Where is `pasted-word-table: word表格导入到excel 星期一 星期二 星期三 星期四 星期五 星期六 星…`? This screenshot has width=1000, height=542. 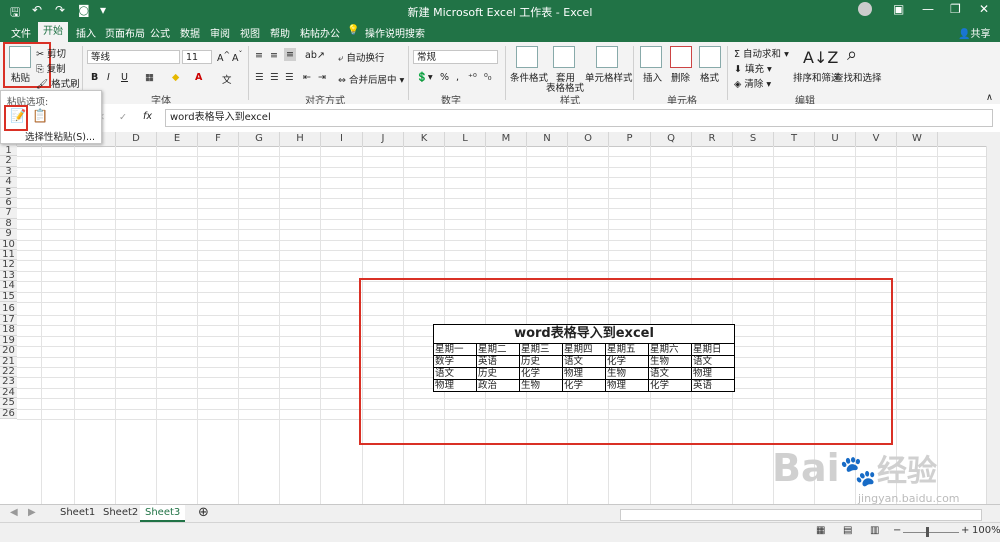
pasted-word-table: word表格导入到excel 星期一 星期二 星期三 星期四 星期五 星期六 星… is located at coordinates (584, 358).